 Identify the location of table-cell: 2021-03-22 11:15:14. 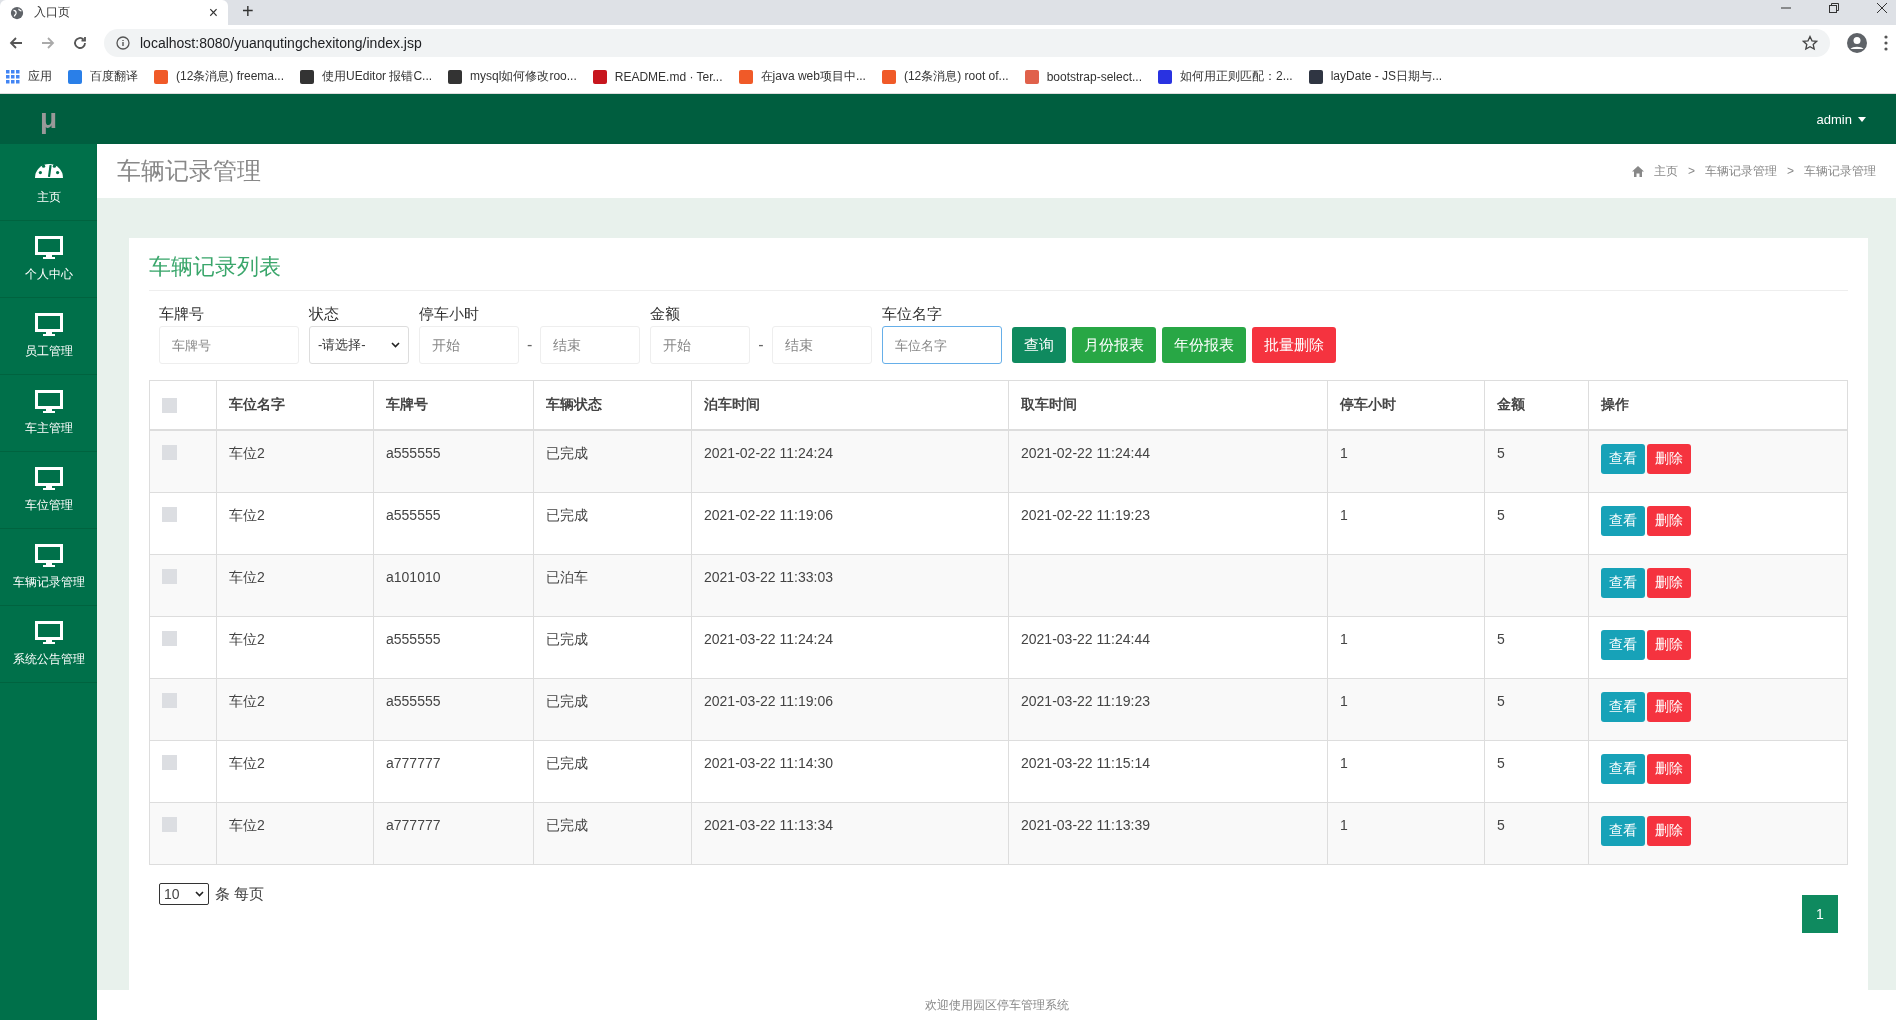
(1085, 763).